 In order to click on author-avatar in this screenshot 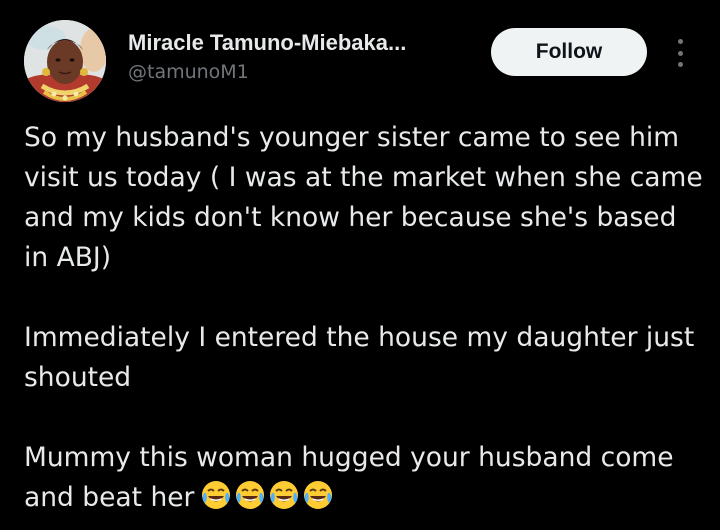, I will do `click(65, 61)`.